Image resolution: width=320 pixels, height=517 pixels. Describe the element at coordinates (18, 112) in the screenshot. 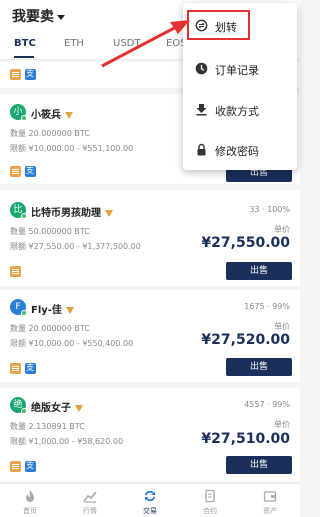

I see `avatar: 小` at that location.